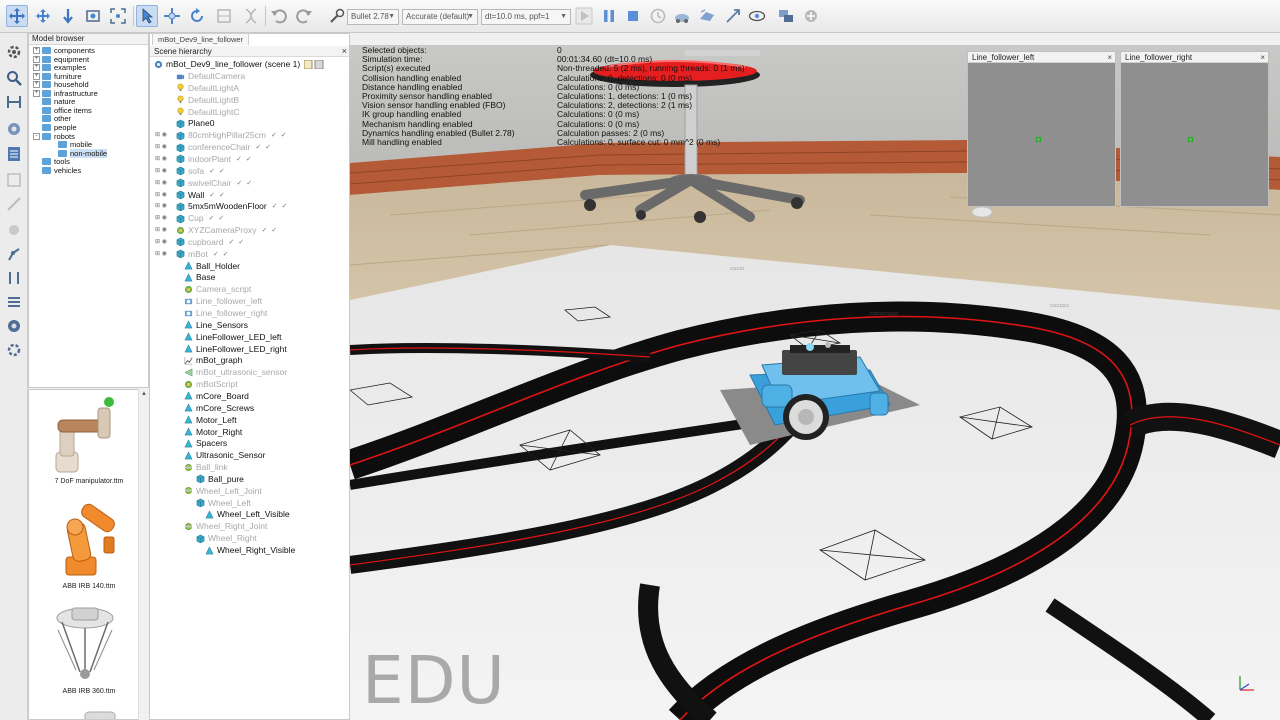 This screenshot has height=720, width=1280. I want to click on slow-down-icon, so click(682, 16).